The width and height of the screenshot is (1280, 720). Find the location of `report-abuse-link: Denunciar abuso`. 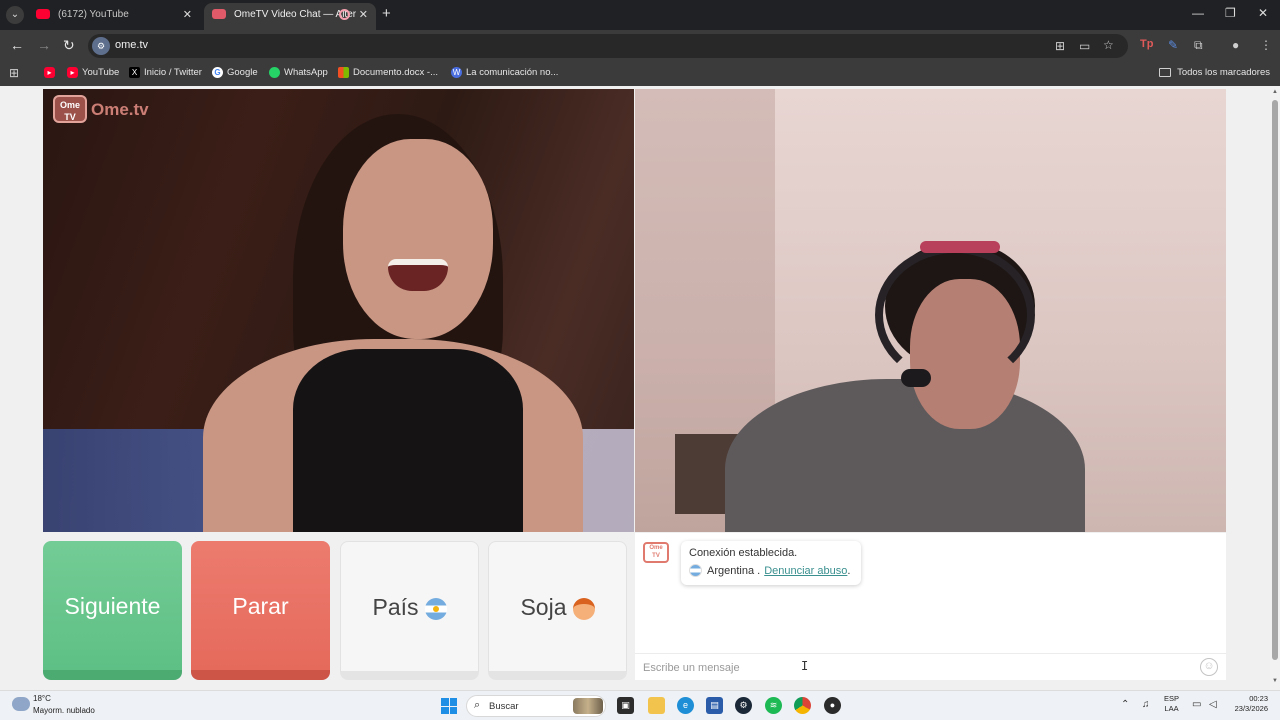

report-abuse-link: Denunciar abuso is located at coordinates (805, 571).